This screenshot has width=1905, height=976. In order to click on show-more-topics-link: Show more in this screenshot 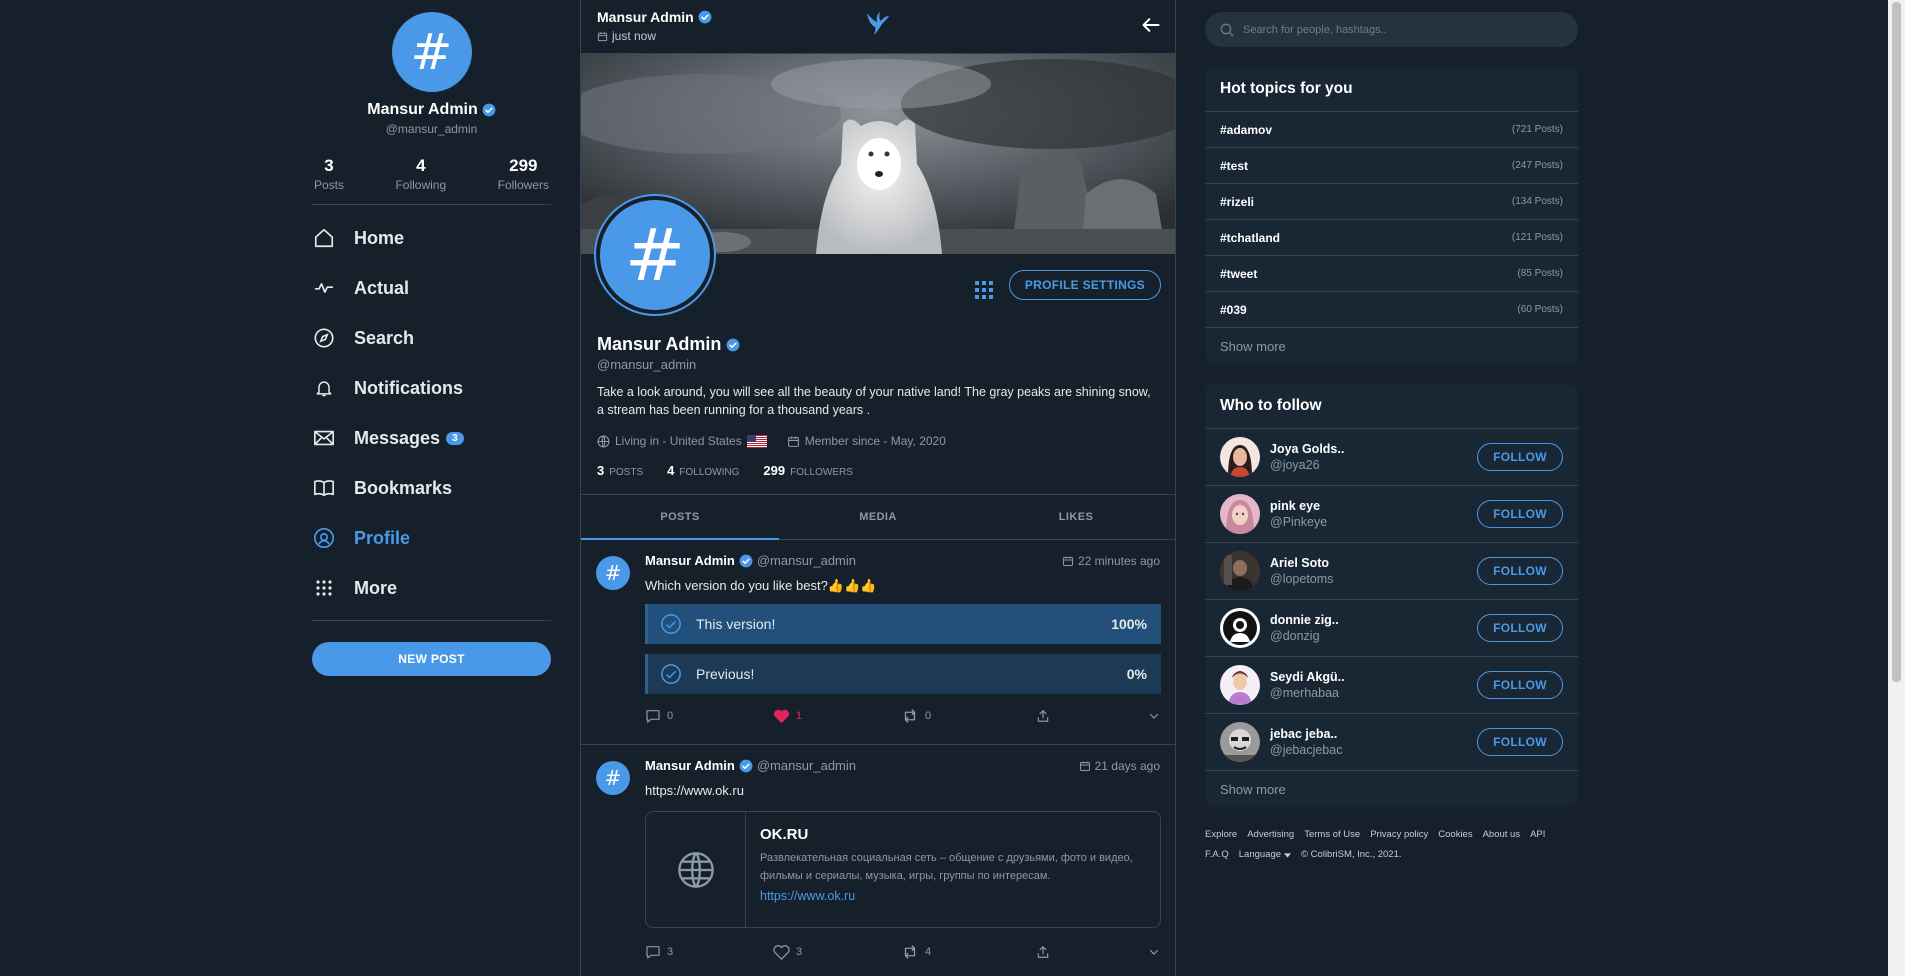, I will do `click(1391, 346)`.